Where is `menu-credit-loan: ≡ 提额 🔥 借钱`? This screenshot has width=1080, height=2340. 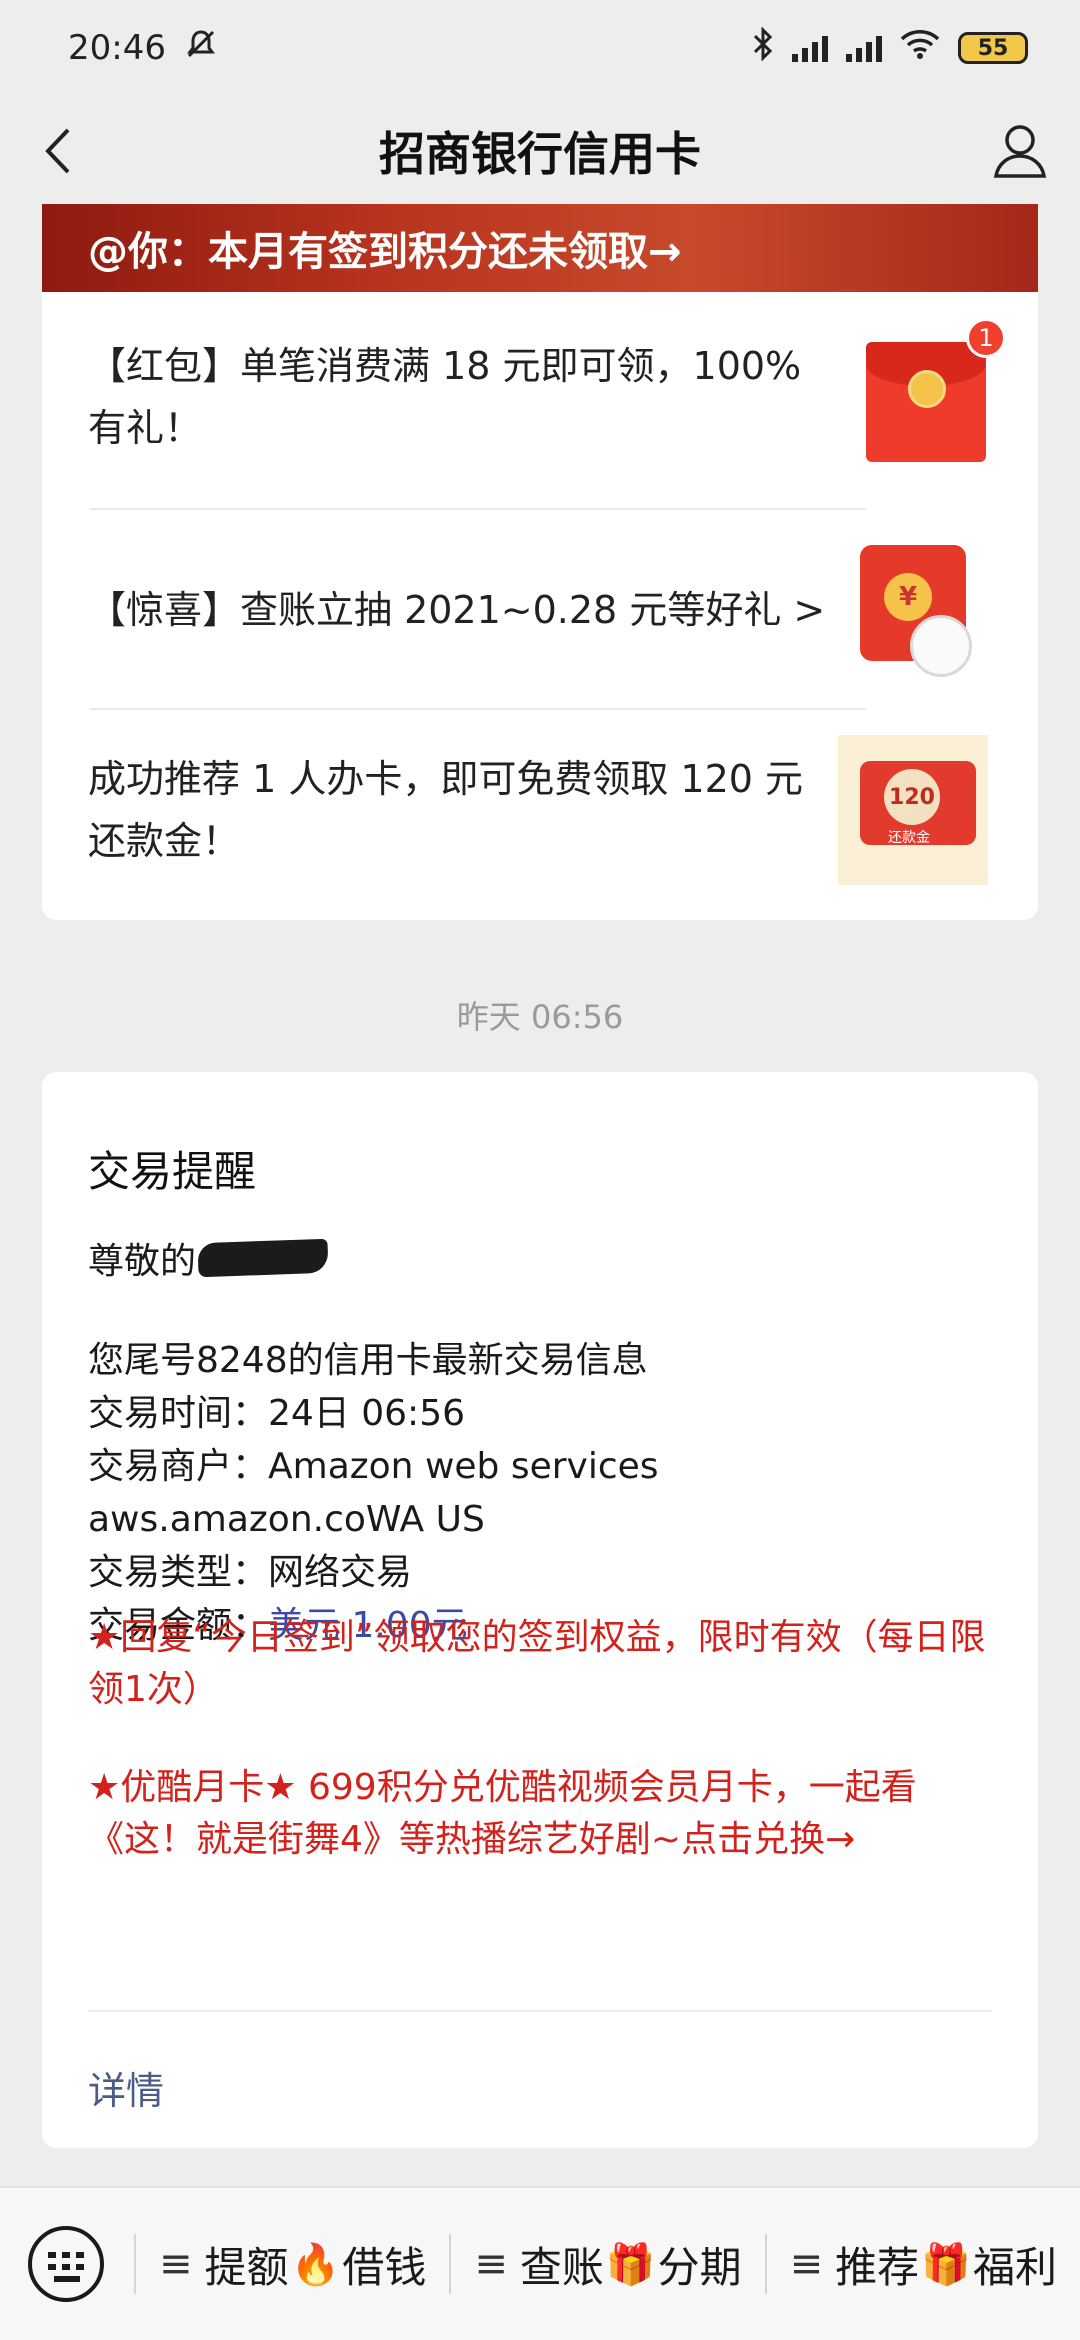
menu-credit-loan: ≡ 提额 🔥 借钱 is located at coordinates (292, 2264).